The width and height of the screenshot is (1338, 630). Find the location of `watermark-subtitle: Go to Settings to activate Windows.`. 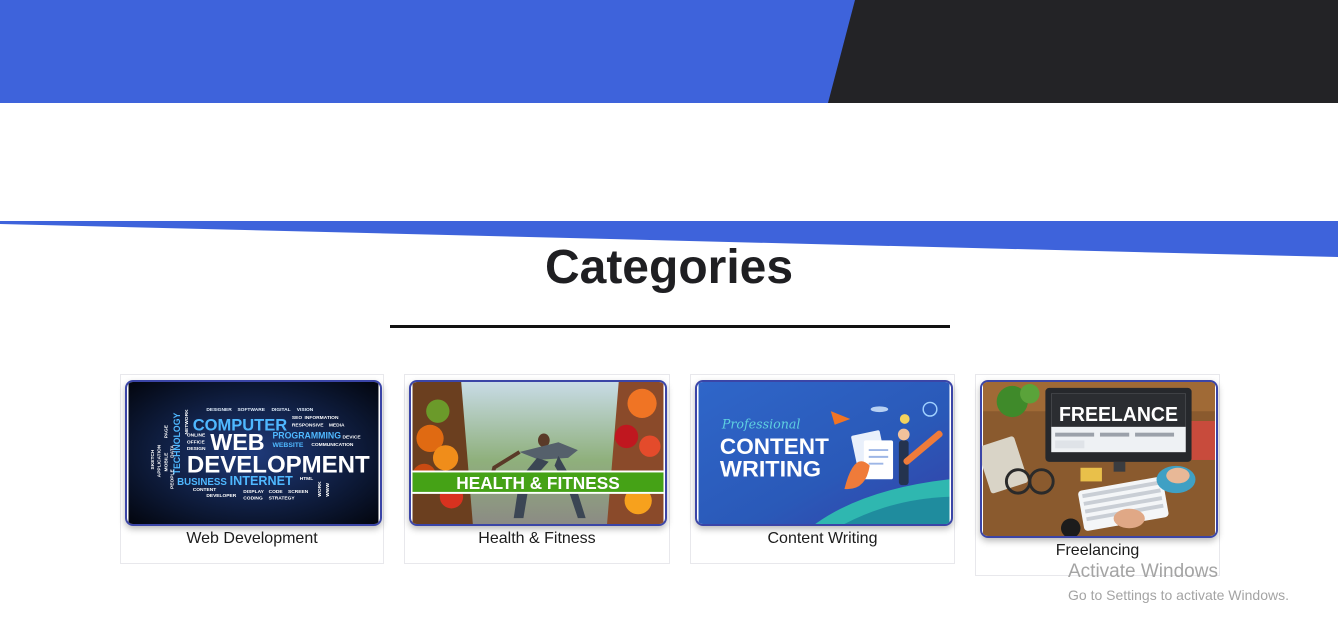

watermark-subtitle: Go to Settings to activate Windows. is located at coordinates (1178, 595).